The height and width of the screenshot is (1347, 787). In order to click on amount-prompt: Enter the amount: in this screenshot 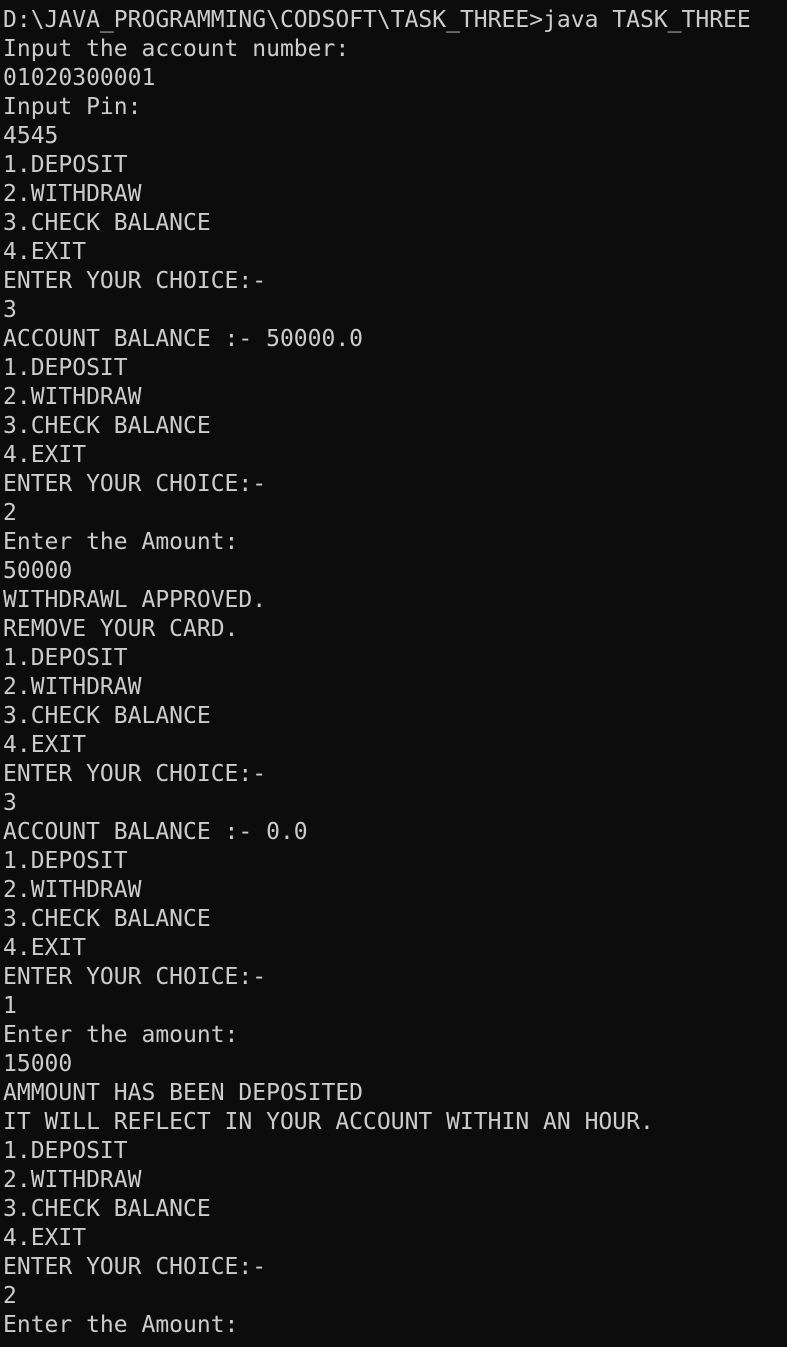, I will do `click(121, 1035)`.